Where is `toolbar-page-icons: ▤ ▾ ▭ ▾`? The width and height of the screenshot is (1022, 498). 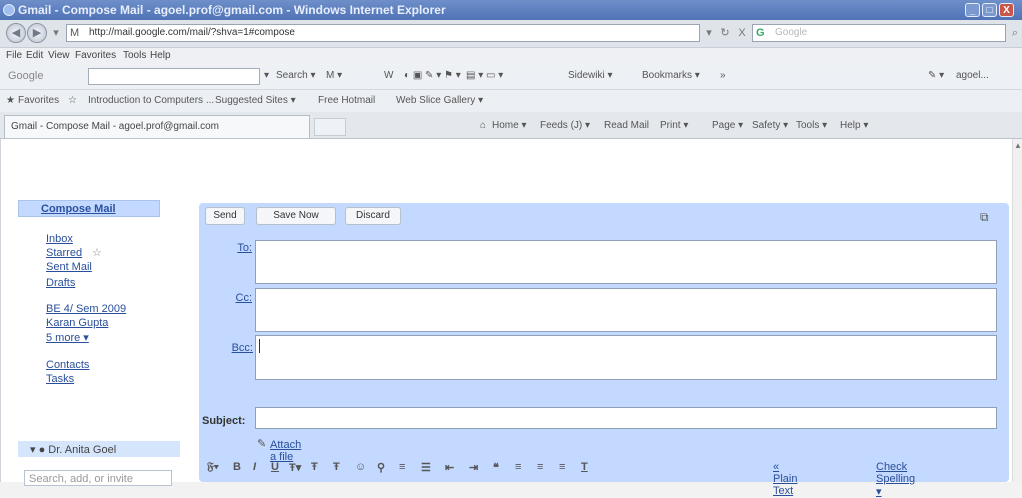 toolbar-page-icons: ▤ ▾ ▭ ▾ is located at coordinates (485, 75).